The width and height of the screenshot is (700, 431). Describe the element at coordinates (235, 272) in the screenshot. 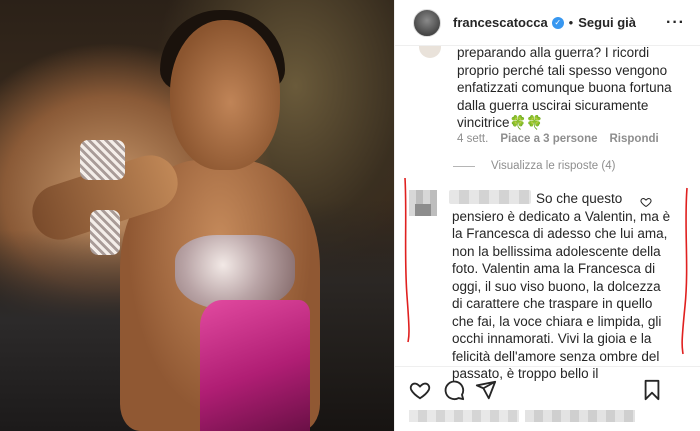

I see `sequined-top` at that location.